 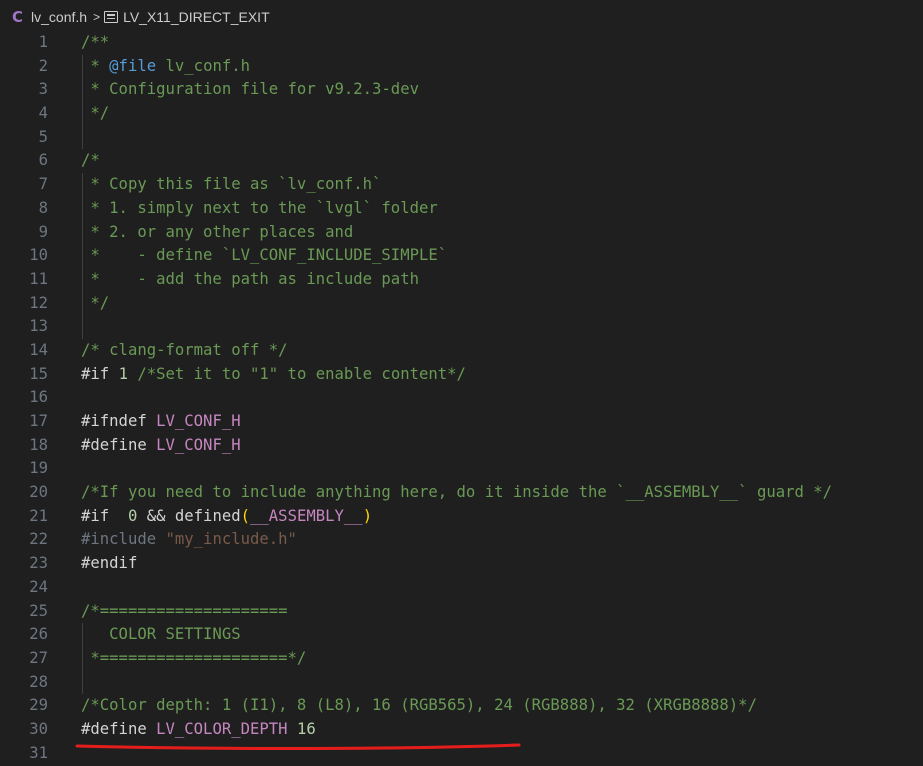 I want to click on code-token: * - add the path as include path, so click(x=250, y=278).